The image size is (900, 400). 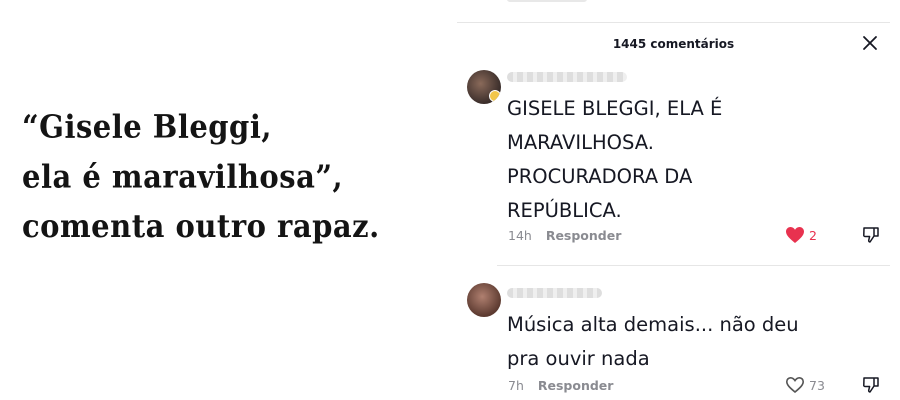 What do you see at coordinates (795, 385) in the screenshot?
I see `heart-outline-icon` at bounding box center [795, 385].